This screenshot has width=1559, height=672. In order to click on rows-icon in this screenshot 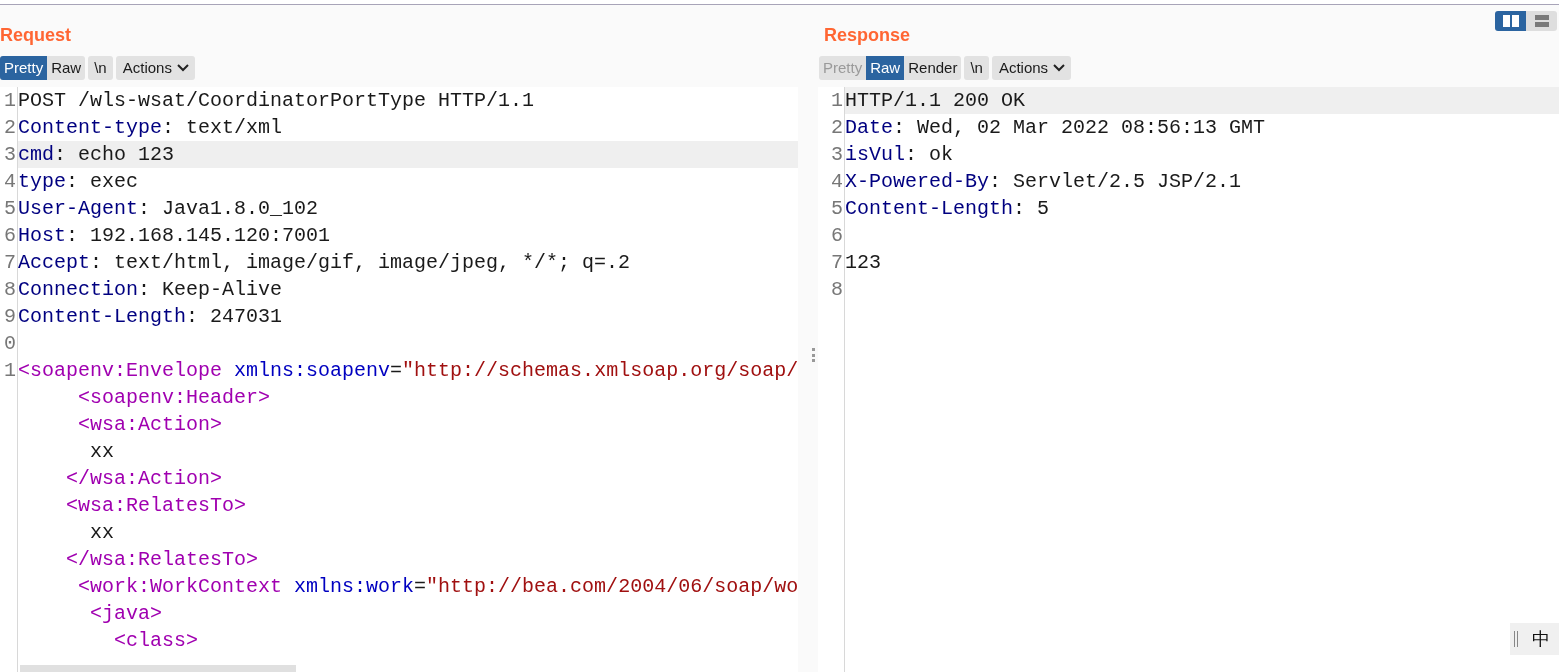, I will do `click(1541, 21)`.